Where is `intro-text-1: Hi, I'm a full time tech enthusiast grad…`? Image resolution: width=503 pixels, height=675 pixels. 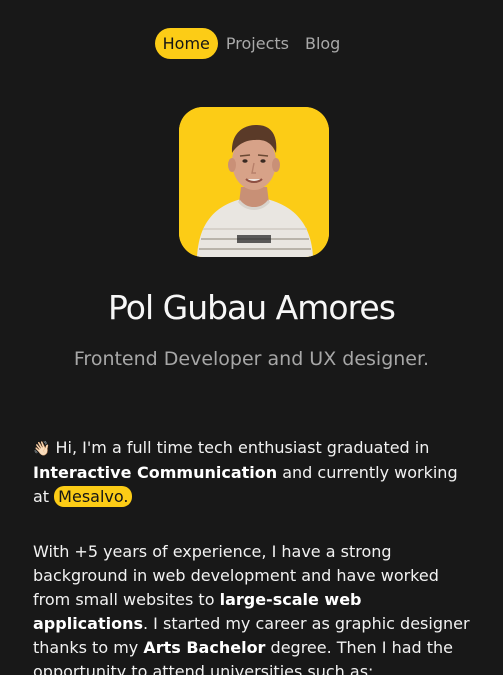 intro-text-1: Hi, I'm a full time tech enthusiast grad… is located at coordinates (240, 447).